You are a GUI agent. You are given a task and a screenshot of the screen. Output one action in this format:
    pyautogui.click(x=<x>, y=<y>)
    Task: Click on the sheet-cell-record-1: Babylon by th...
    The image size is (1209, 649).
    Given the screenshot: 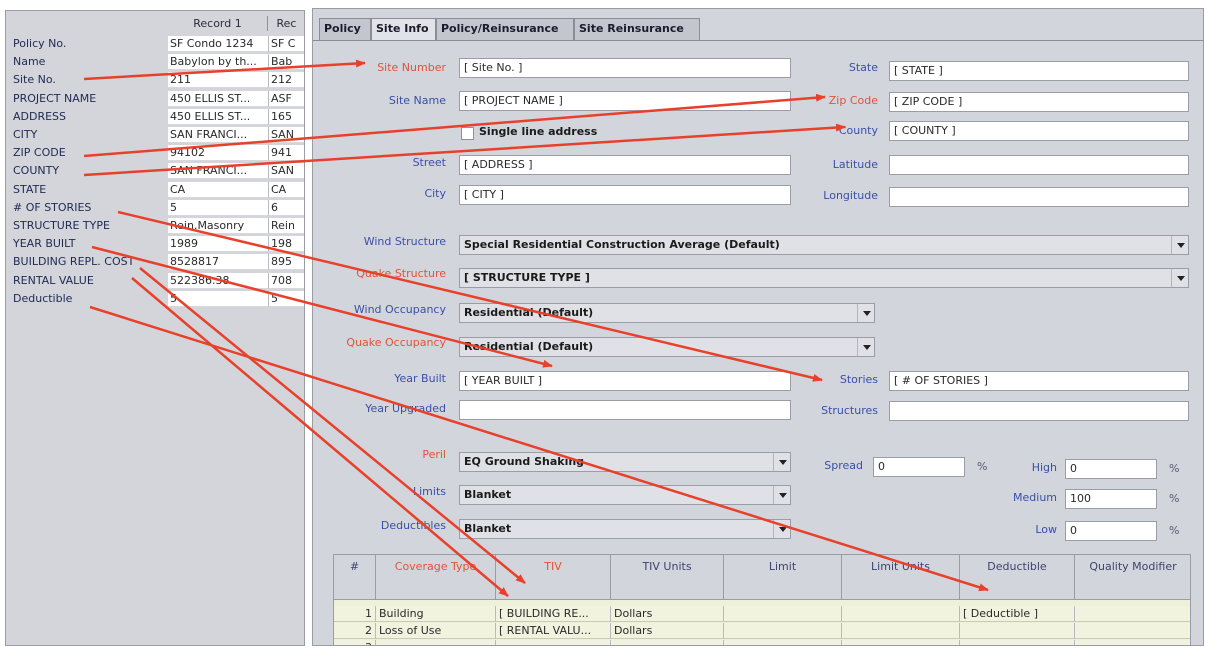 What is the action you would take?
    pyautogui.click(x=218, y=62)
    